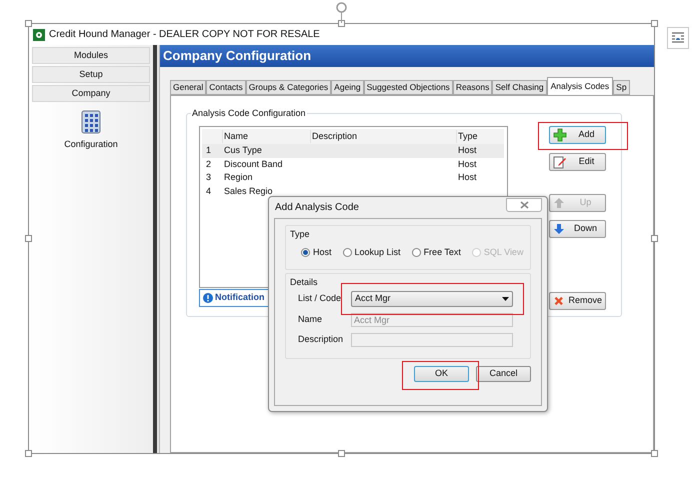  Describe the element at coordinates (91, 74) in the screenshot. I see `sidebar-section-button: Setup` at that location.